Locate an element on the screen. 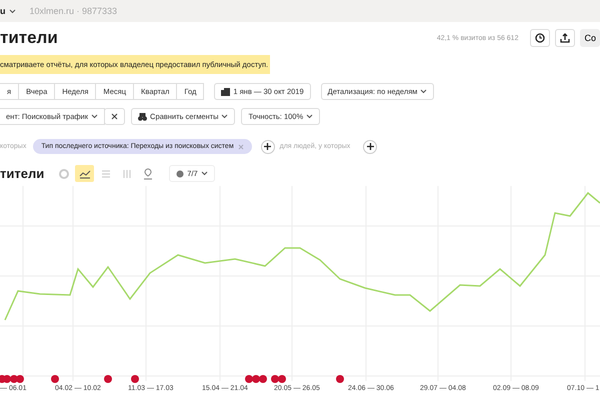 Image resolution: width=600 pixels, height=400 pixels. counter-label: 10xlmen.ru · 9877333 is located at coordinates (74, 11).